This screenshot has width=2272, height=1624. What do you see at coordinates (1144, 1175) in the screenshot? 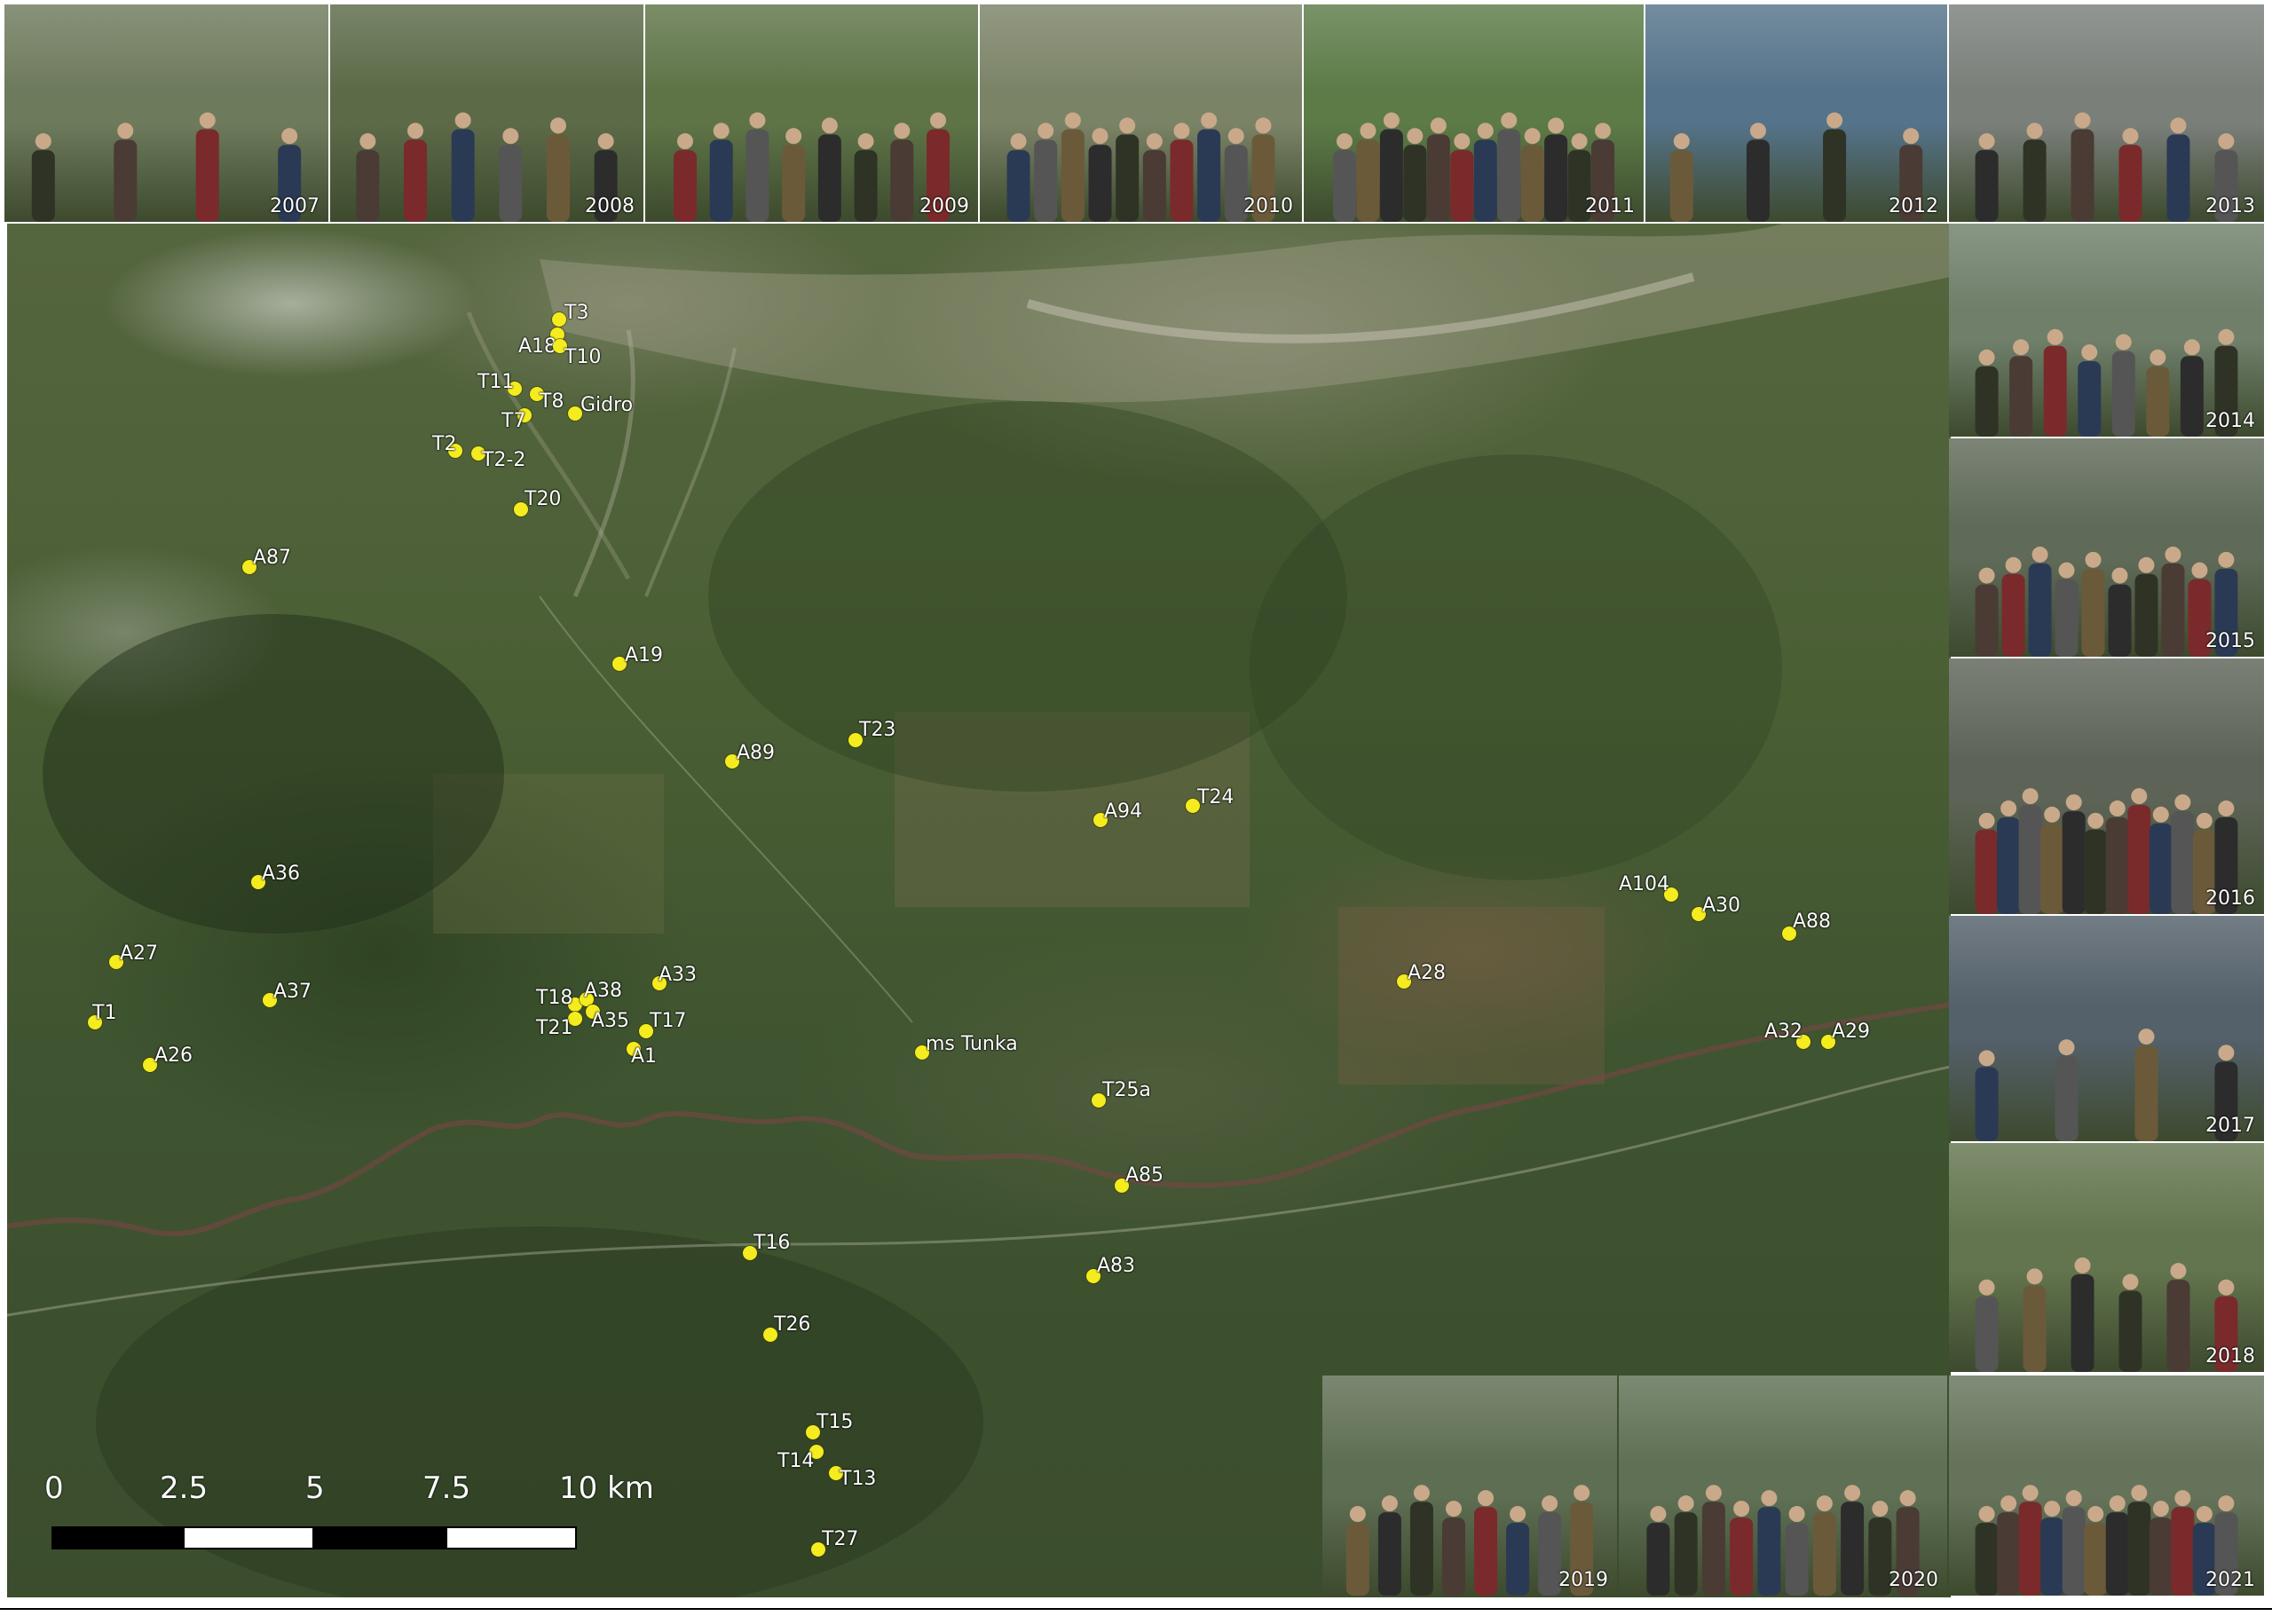
I see `point-label: A85` at bounding box center [1144, 1175].